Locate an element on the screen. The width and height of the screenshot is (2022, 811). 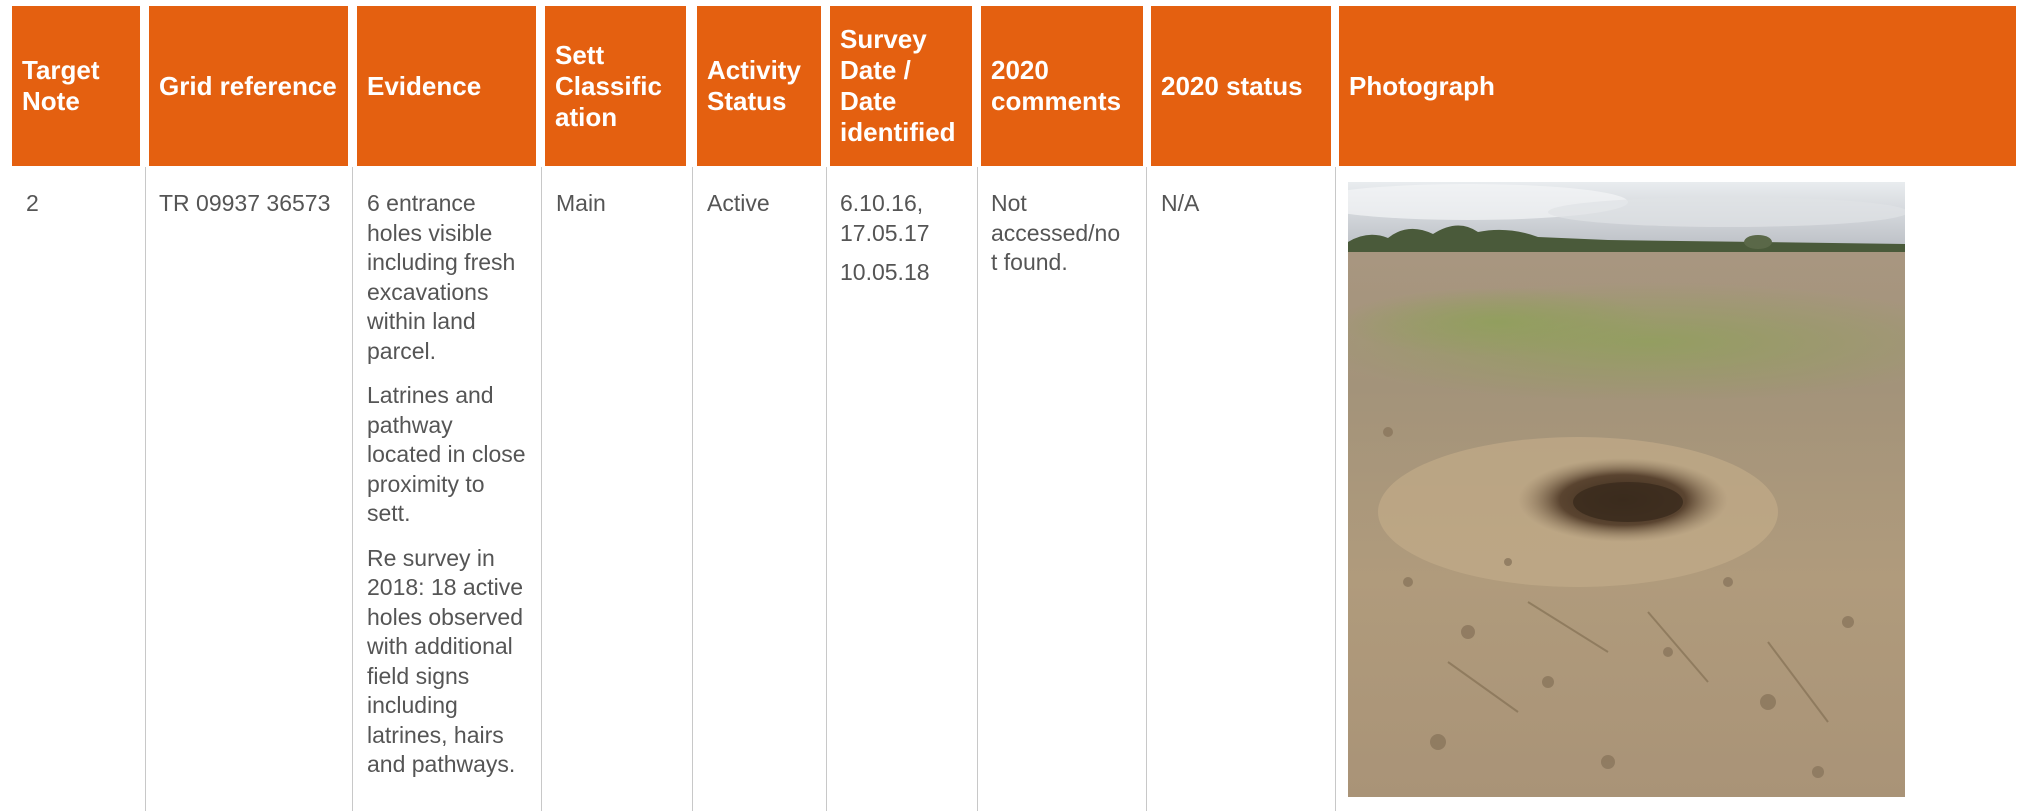
header-grid-reference: Grid reference is located at coordinates (248, 86).